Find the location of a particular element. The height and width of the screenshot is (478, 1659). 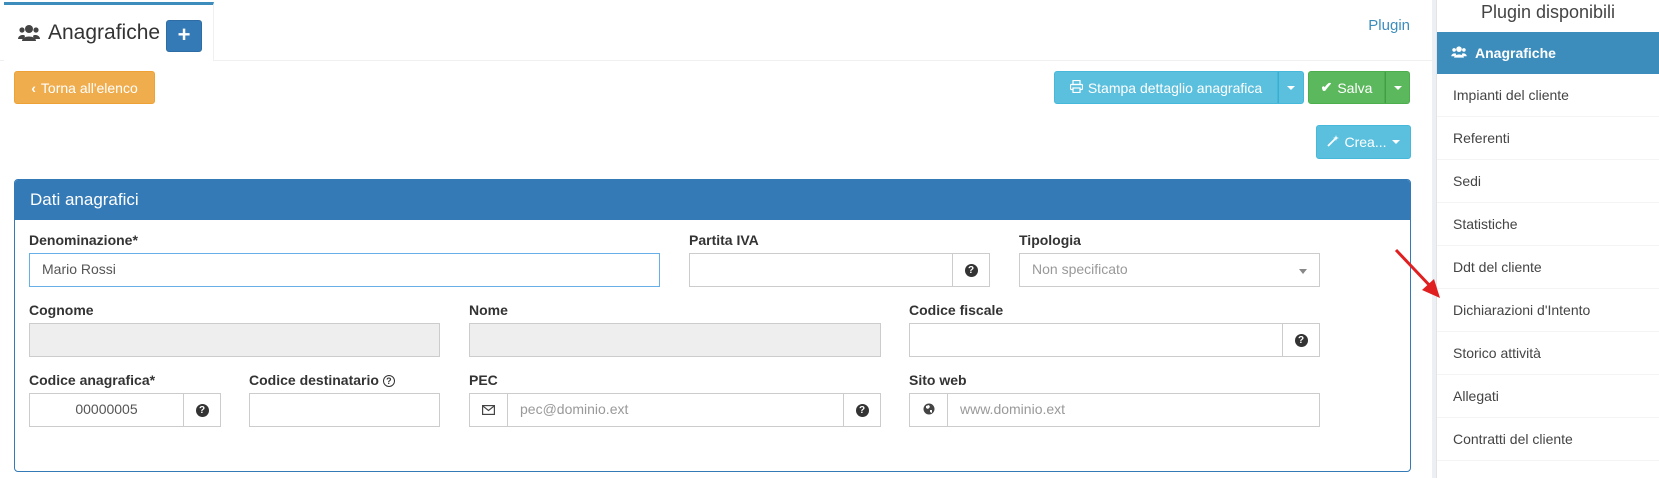

panel-title: Dati anagrafici is located at coordinates (712, 200).